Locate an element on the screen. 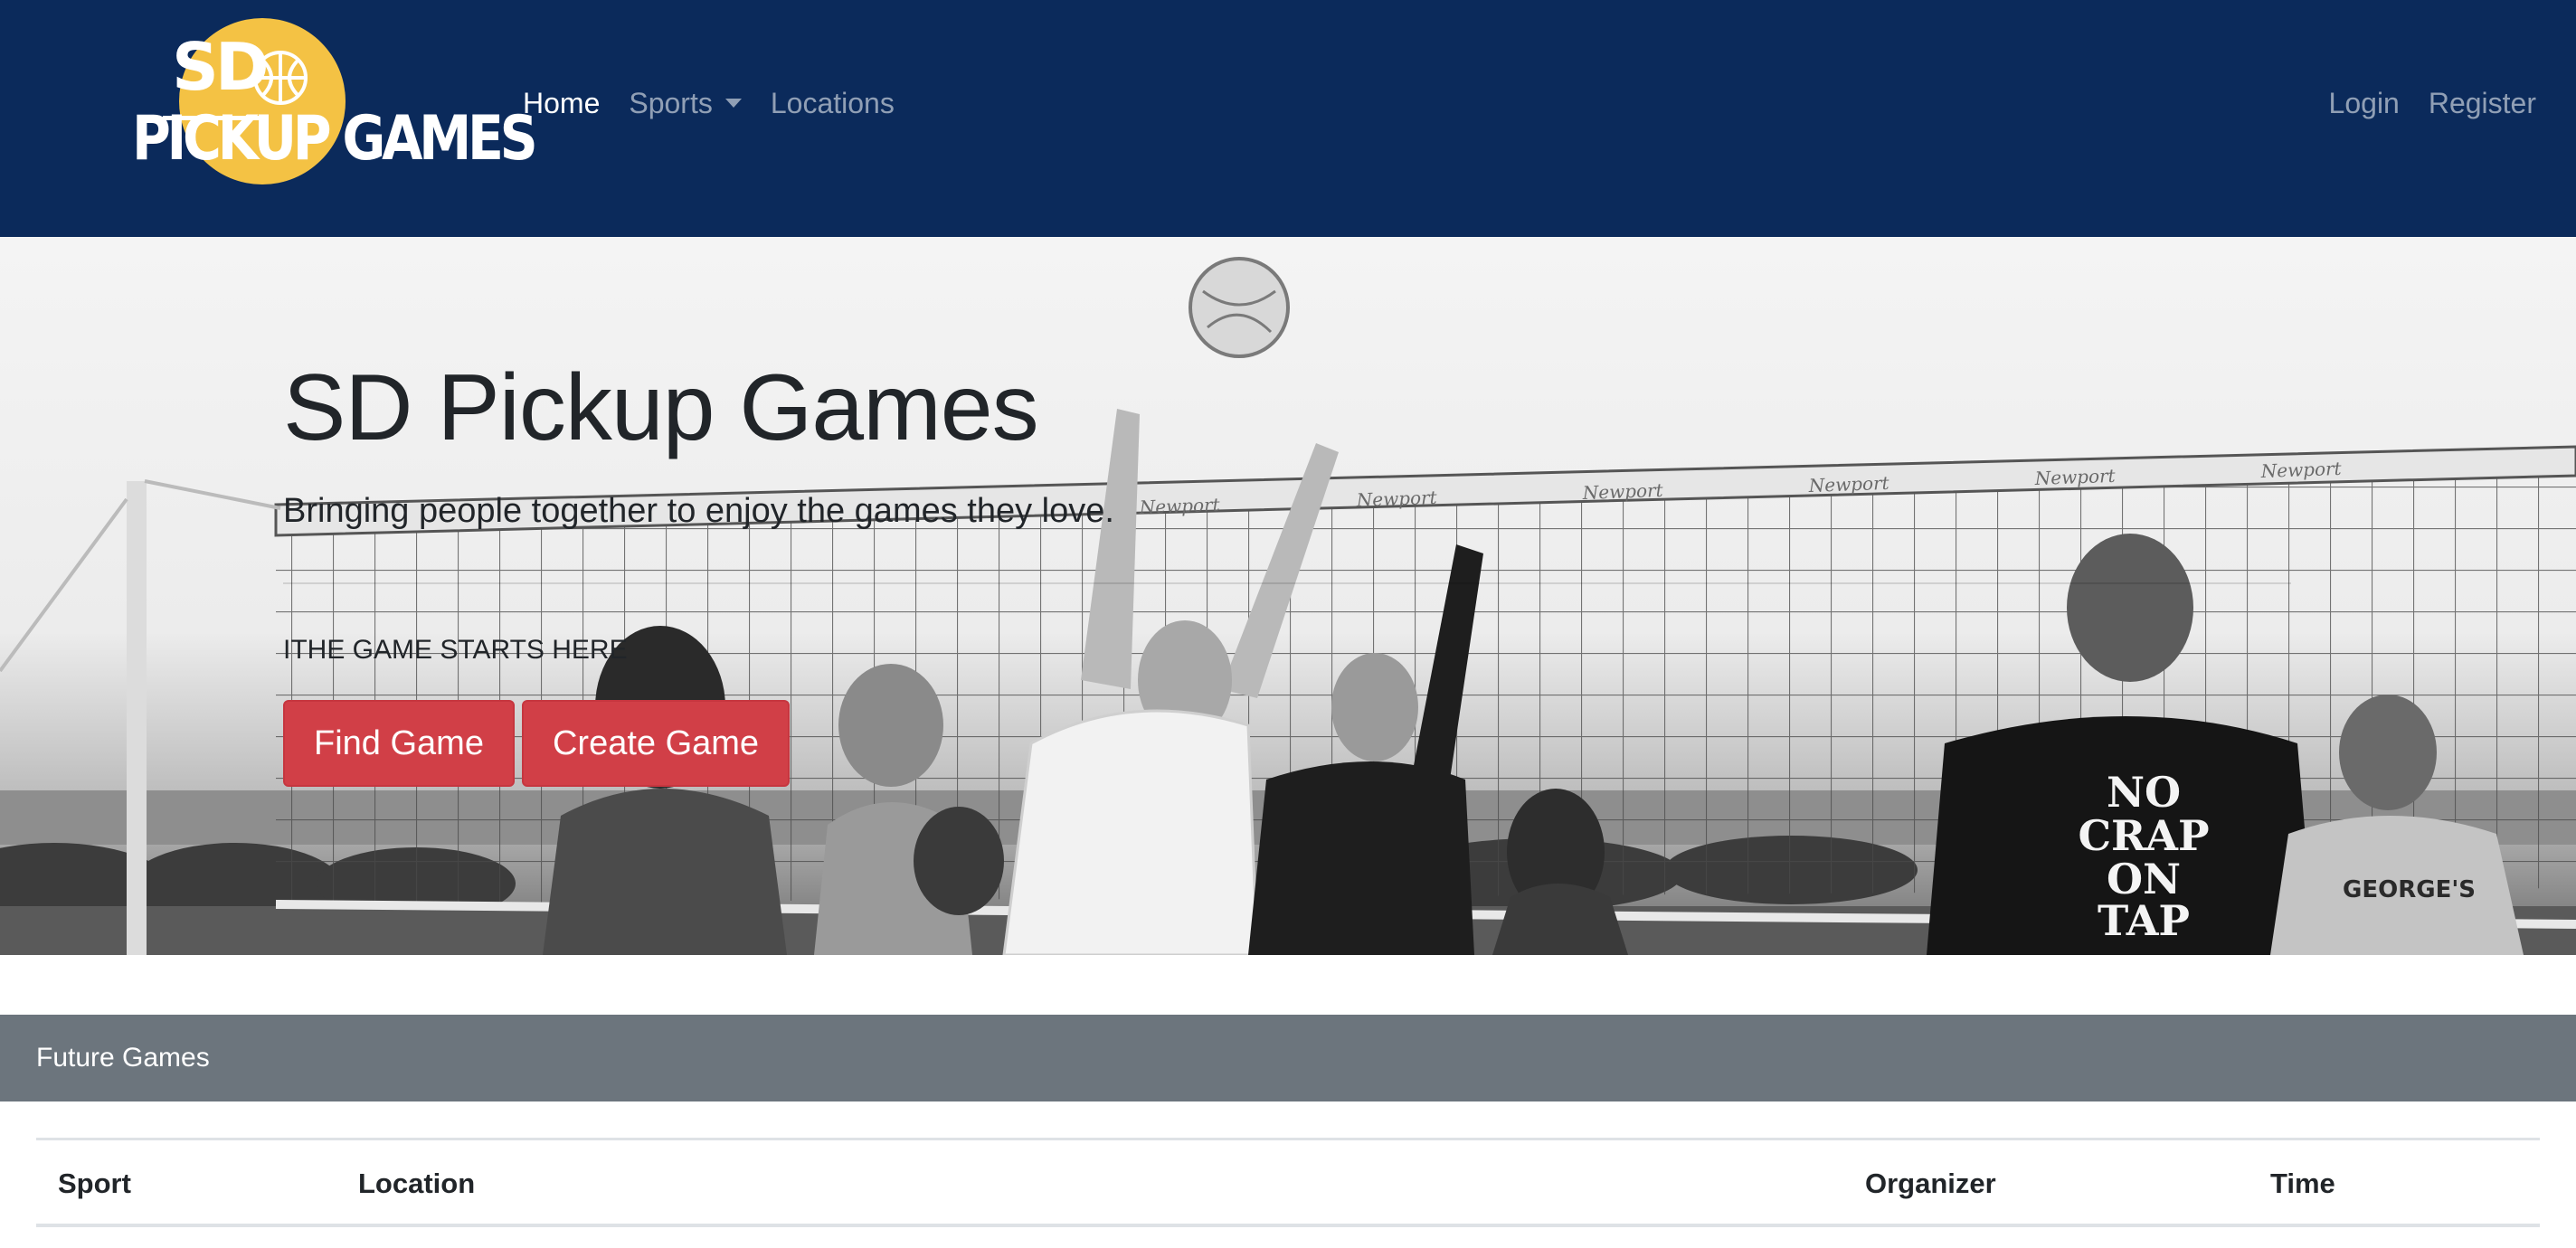 The height and width of the screenshot is (1248, 2576). nav-home: Home is located at coordinates (561, 103).